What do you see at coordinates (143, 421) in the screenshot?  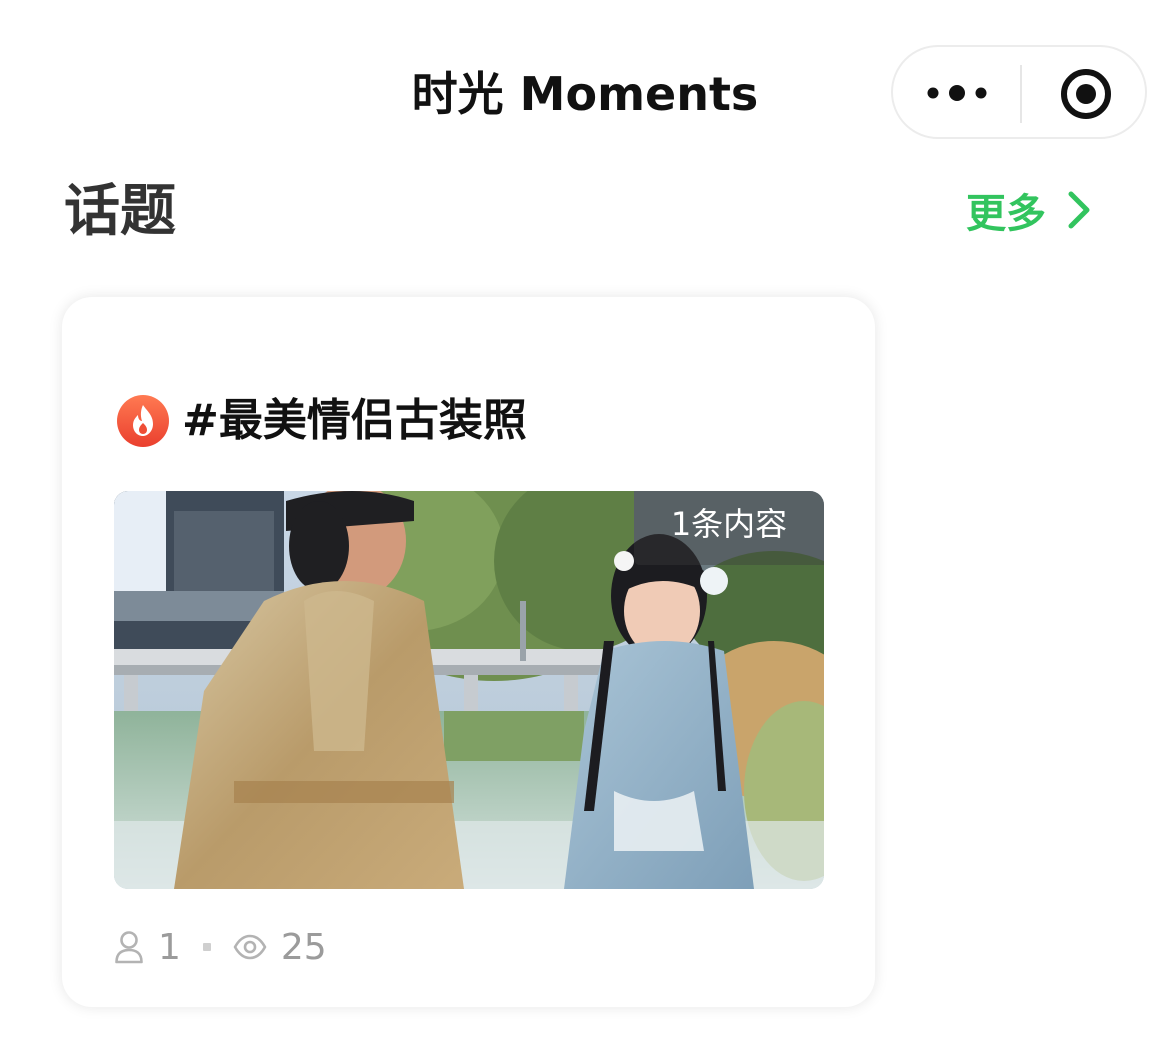 I see `fire-icon` at bounding box center [143, 421].